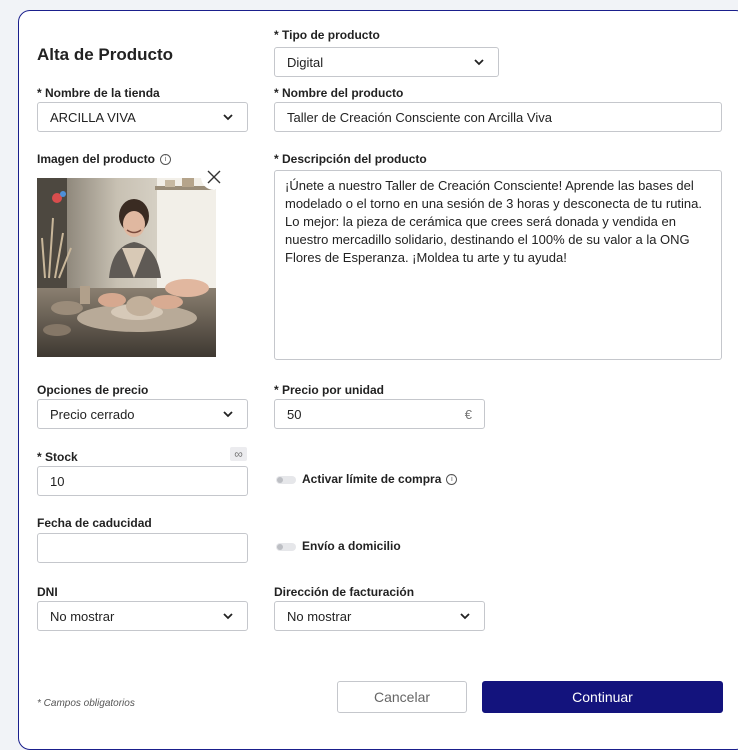 The width and height of the screenshot is (738, 750). What do you see at coordinates (142, 481) in the screenshot?
I see `stock-input: 10` at bounding box center [142, 481].